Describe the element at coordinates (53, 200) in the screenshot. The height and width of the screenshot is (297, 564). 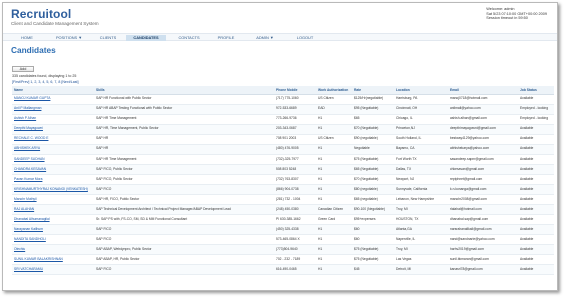
I see `candidate-name-link: Manohr Muthyil` at that location.